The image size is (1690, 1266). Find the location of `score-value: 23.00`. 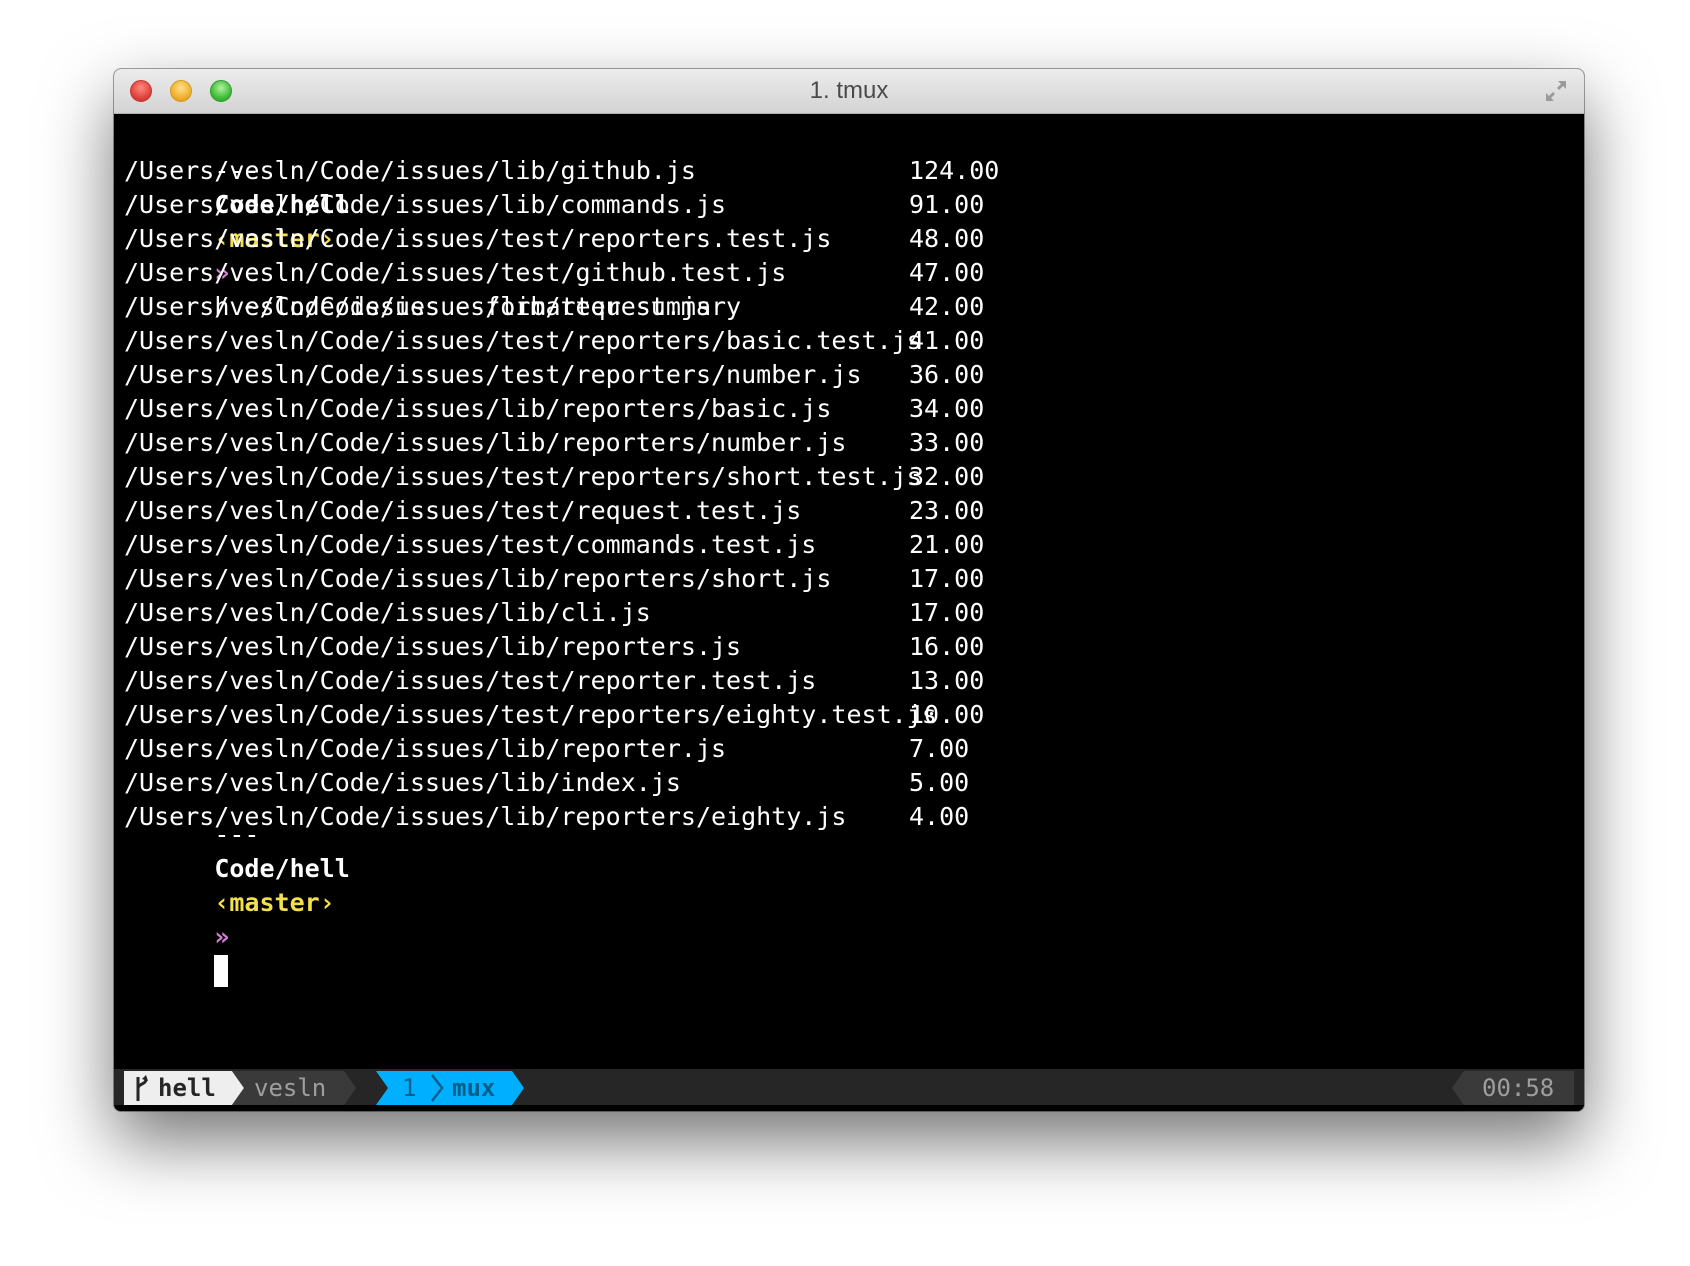

score-value: 23.00 is located at coordinates (947, 510).